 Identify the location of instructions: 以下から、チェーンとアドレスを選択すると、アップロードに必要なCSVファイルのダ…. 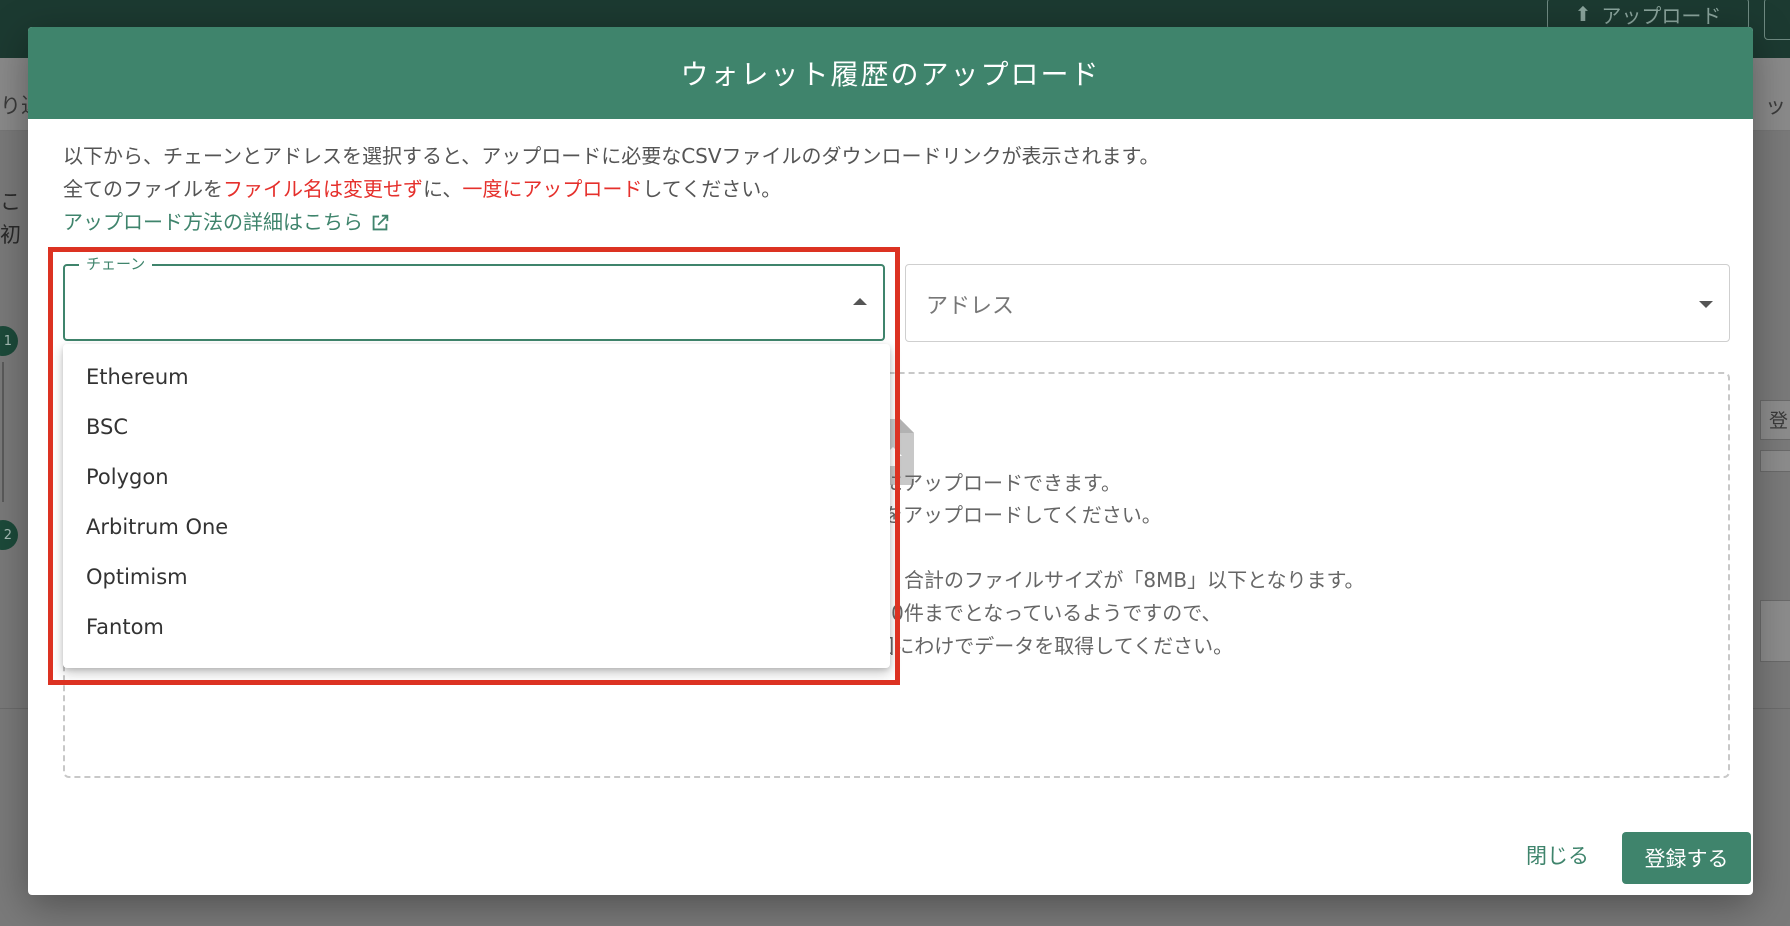
(611, 189).